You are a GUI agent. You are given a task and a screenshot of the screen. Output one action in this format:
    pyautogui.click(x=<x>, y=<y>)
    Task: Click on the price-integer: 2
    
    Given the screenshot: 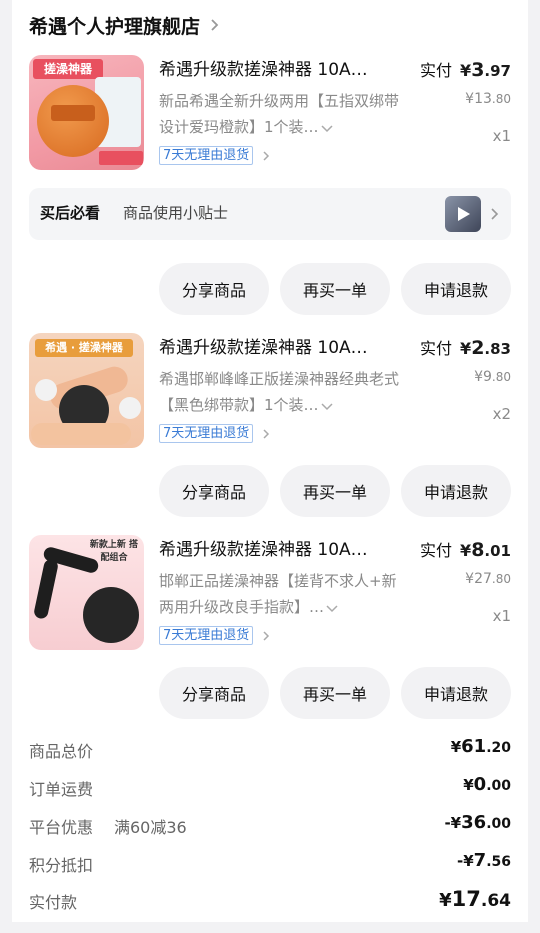 What is the action you would take?
    pyautogui.click(x=478, y=348)
    